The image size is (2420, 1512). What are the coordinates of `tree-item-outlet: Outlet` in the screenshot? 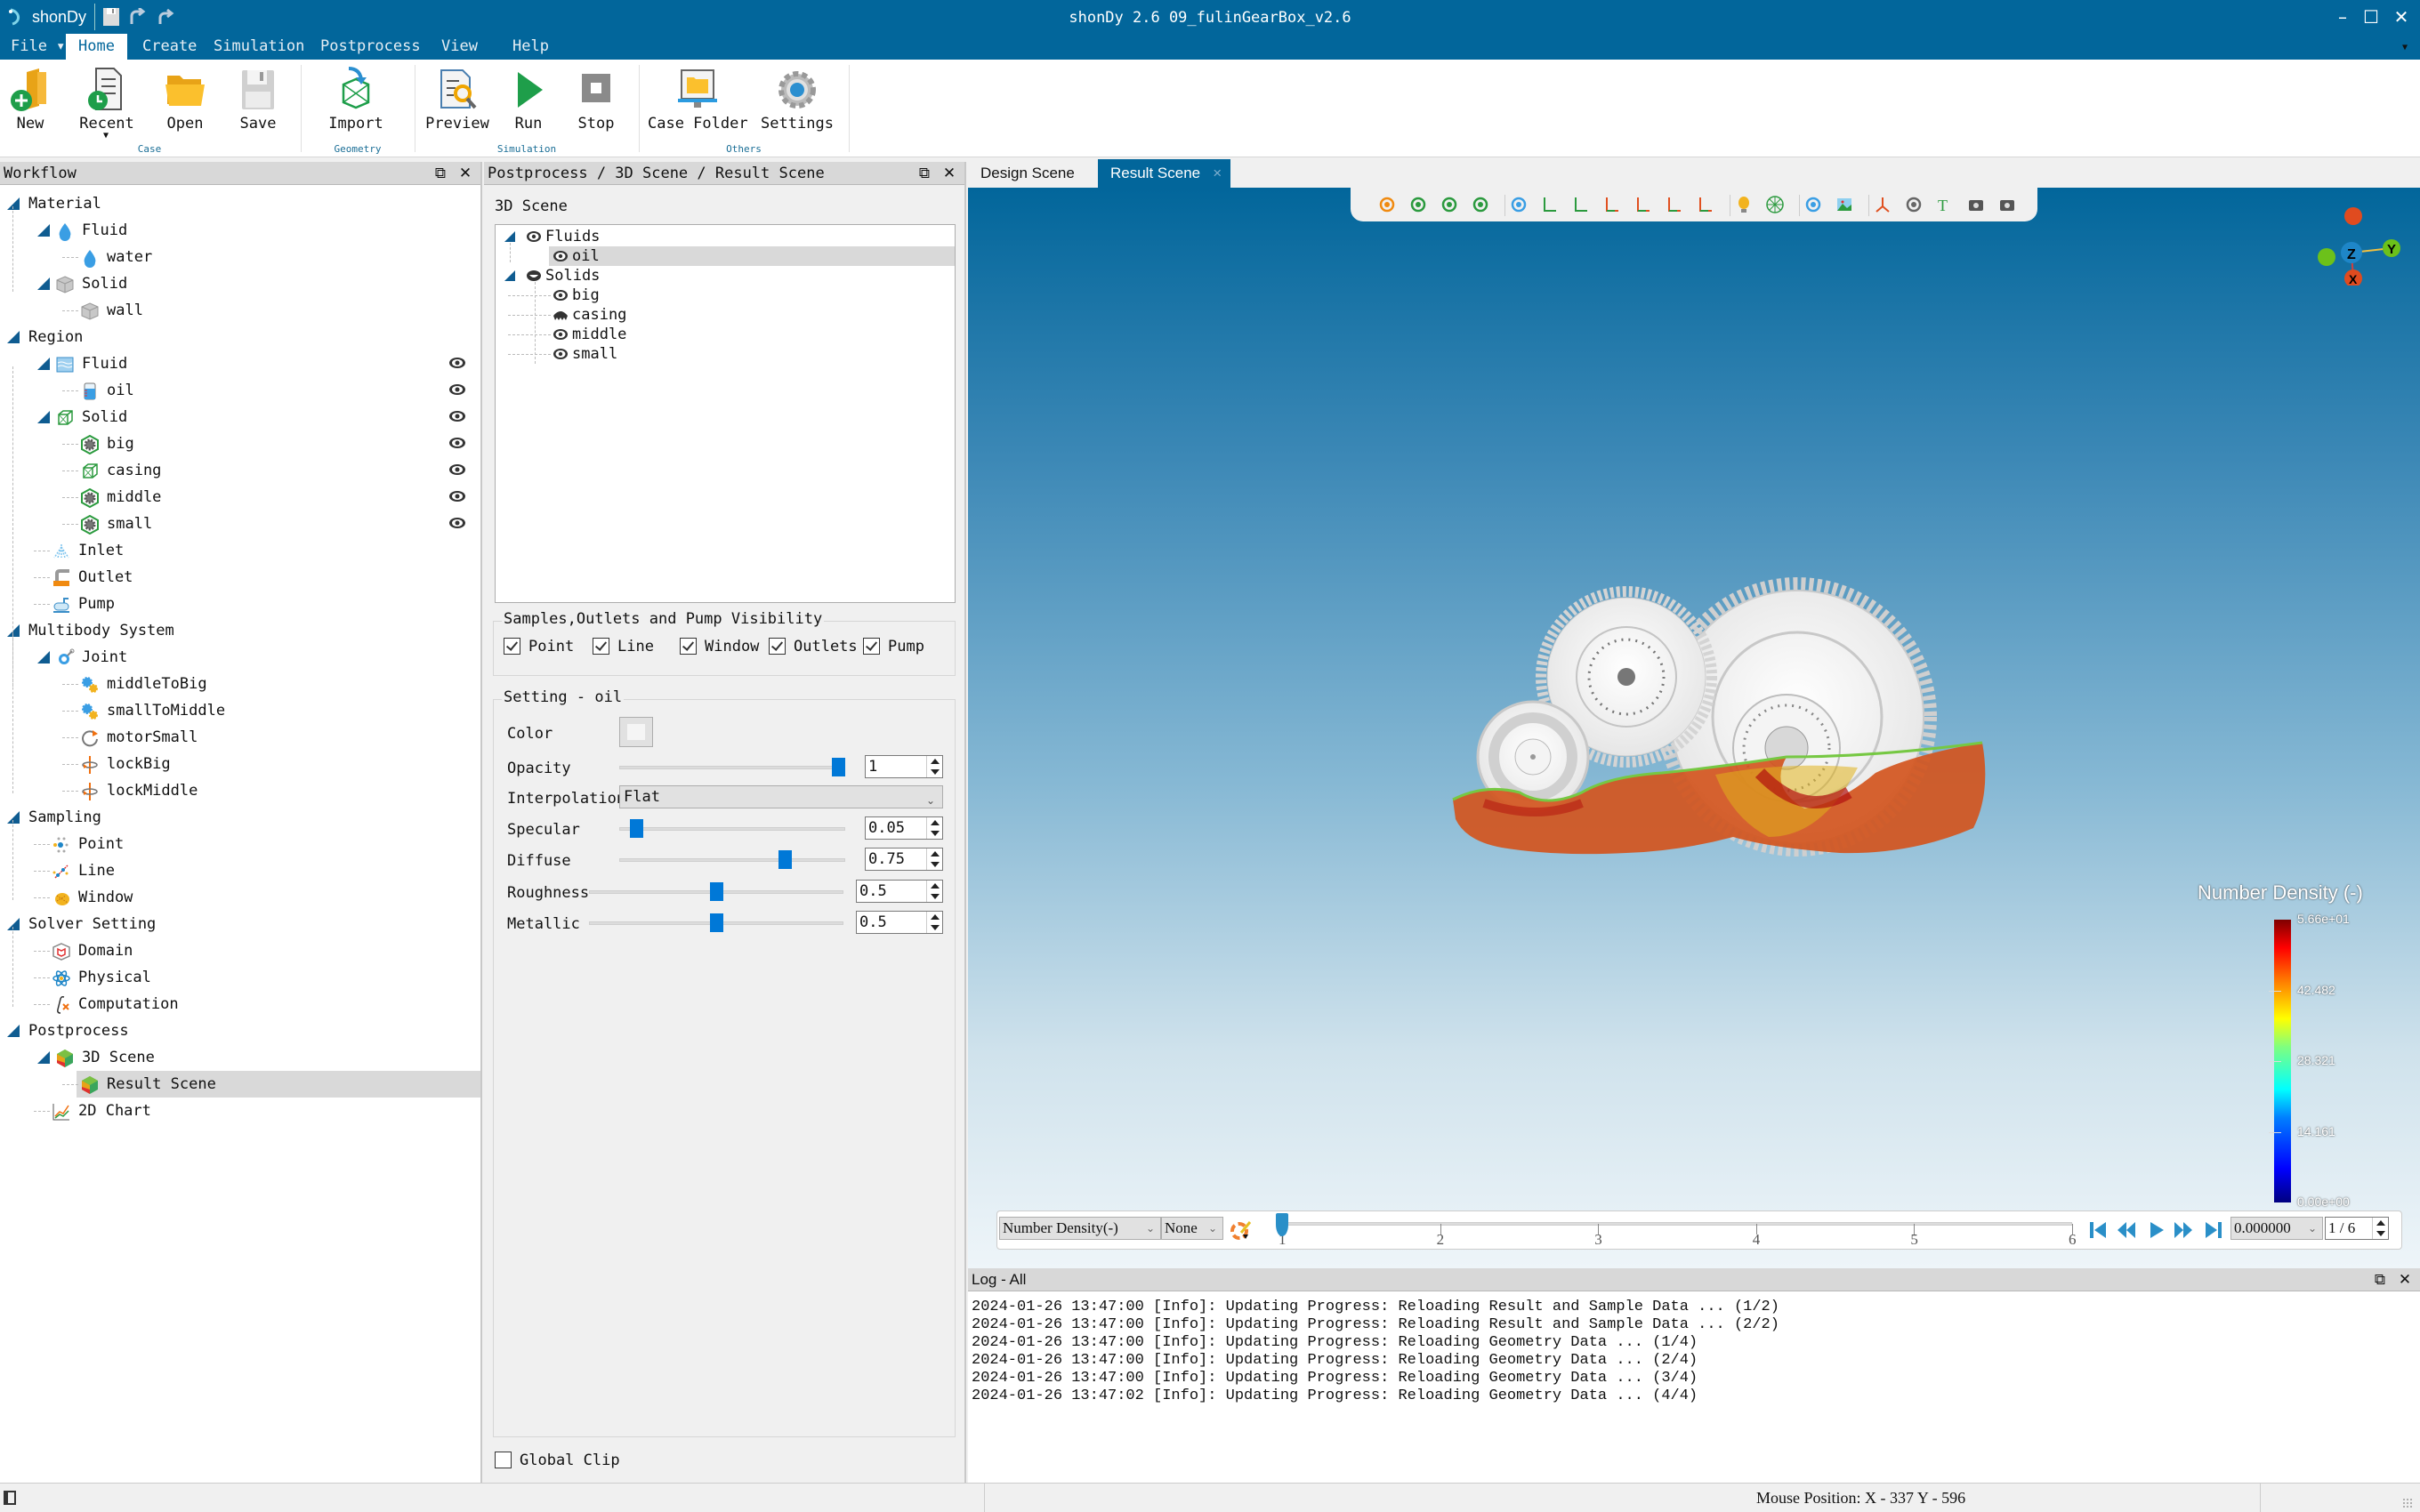 It's located at (240, 577).